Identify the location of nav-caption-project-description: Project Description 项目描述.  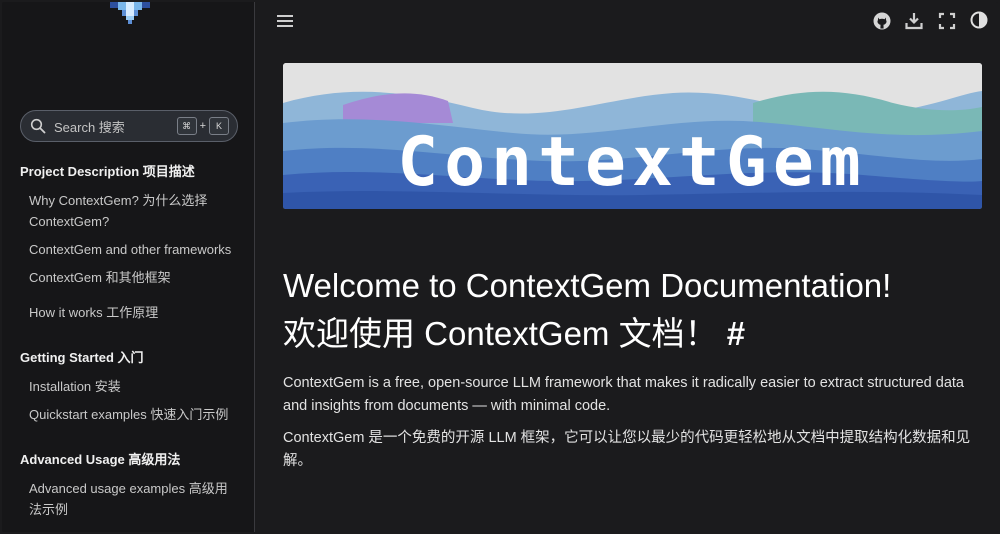
(107, 171).